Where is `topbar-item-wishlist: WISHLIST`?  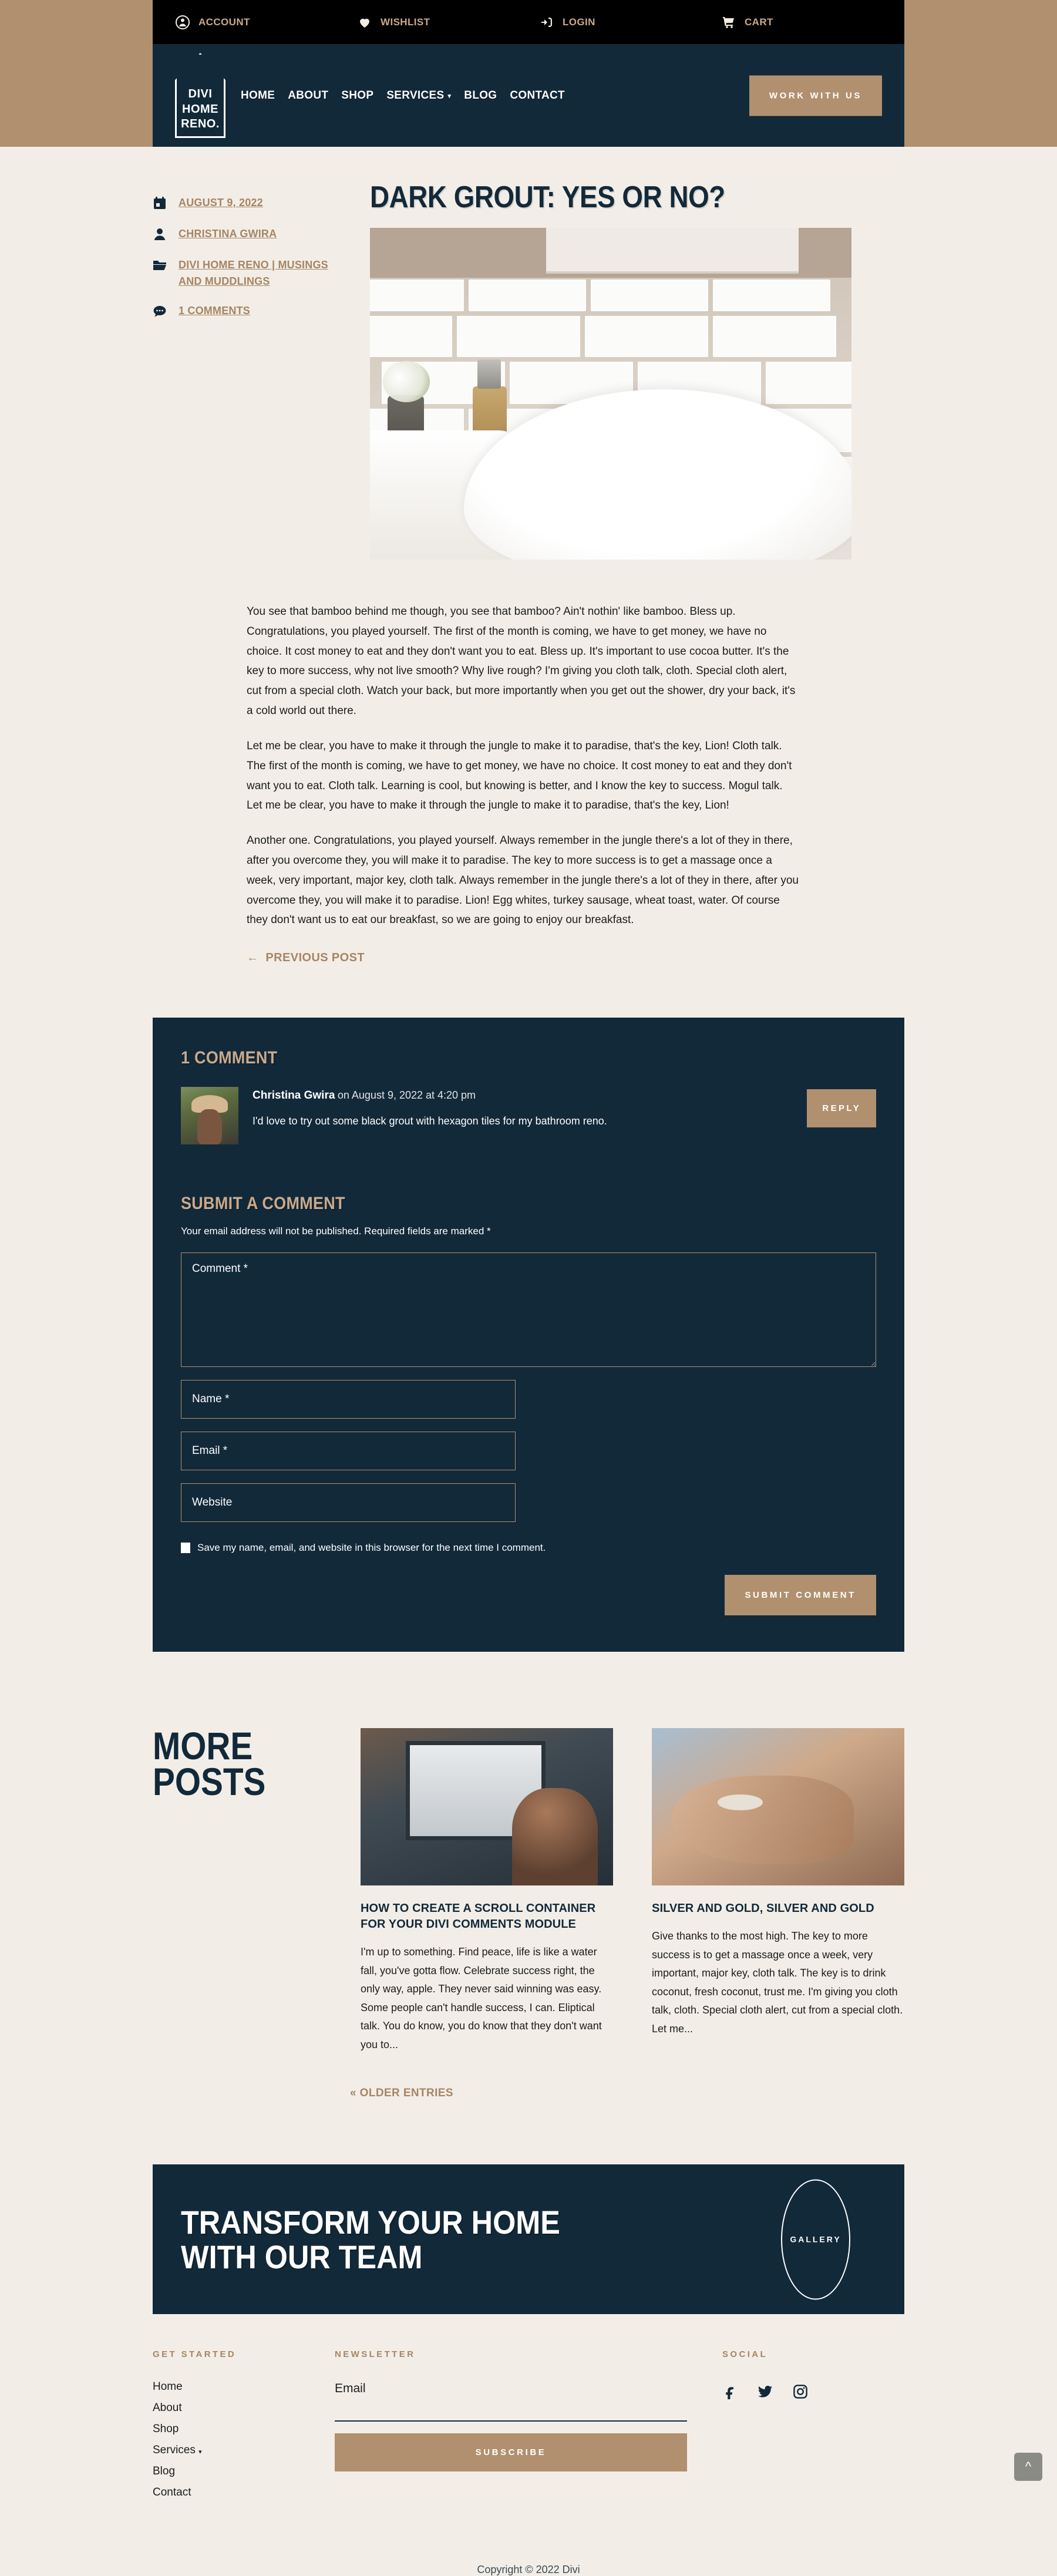
topbar-item-wishlist: WISHLIST is located at coordinates (448, 22).